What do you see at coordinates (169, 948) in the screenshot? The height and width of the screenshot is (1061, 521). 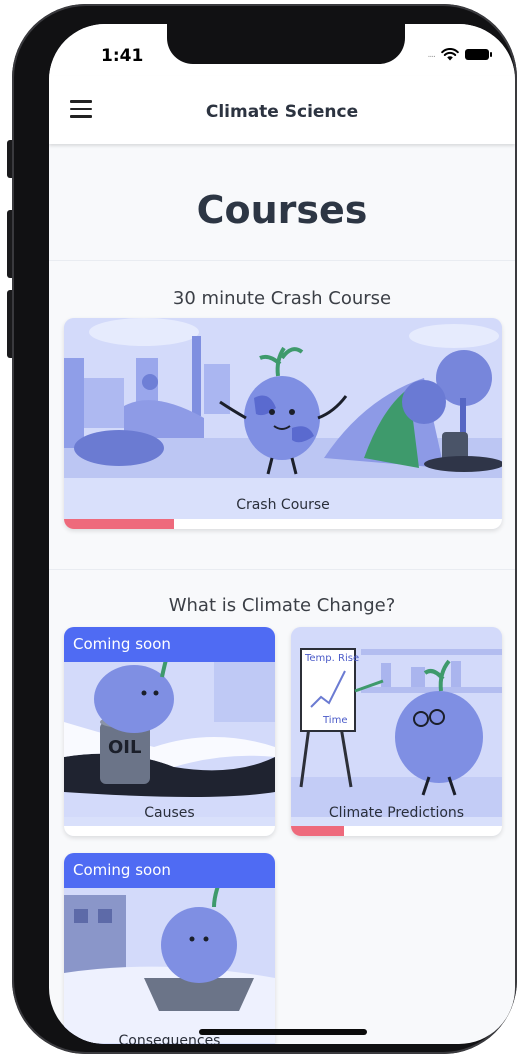 I see `course-card-consequences: Coming soon Consequences` at bounding box center [169, 948].